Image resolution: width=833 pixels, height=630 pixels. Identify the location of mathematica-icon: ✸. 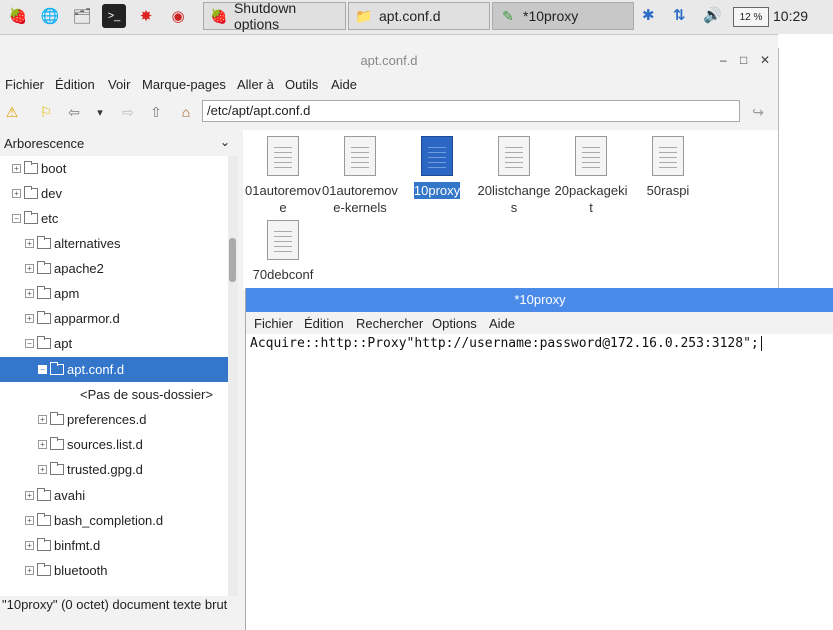
(146, 16).